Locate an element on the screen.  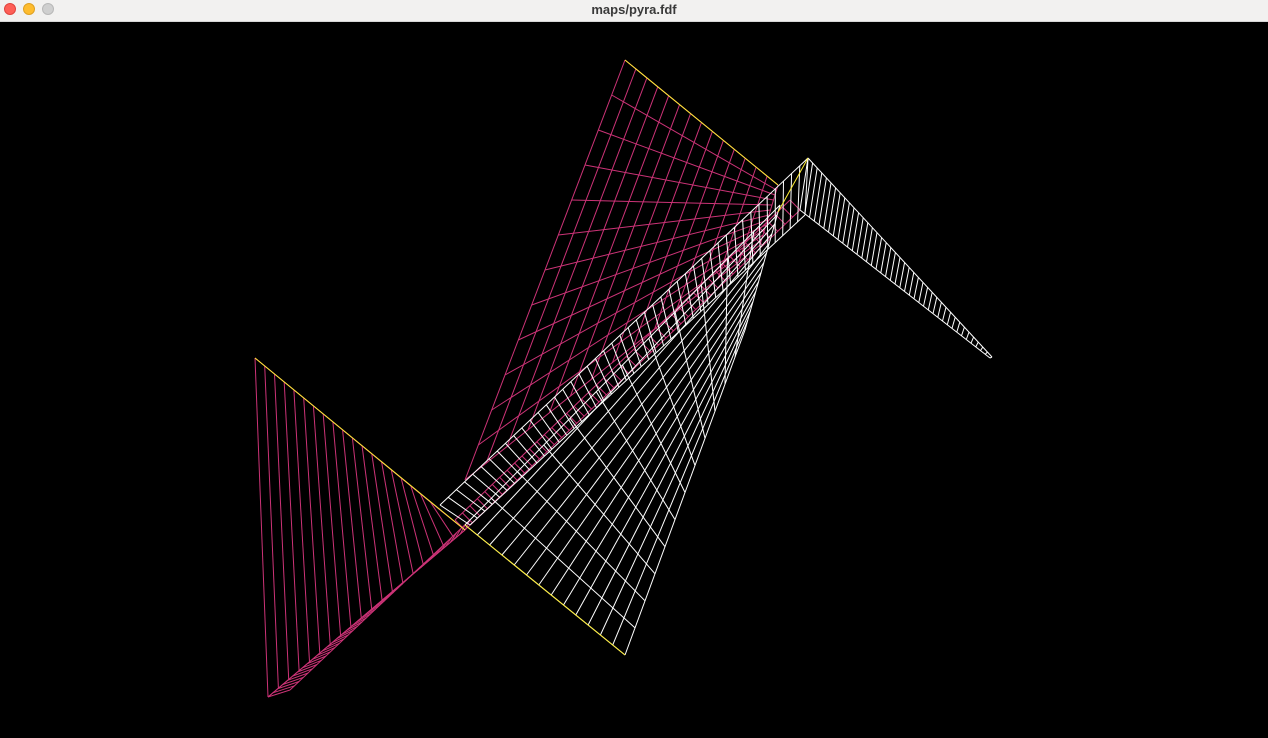
edge-upper-top is located at coordinates (701, 122).